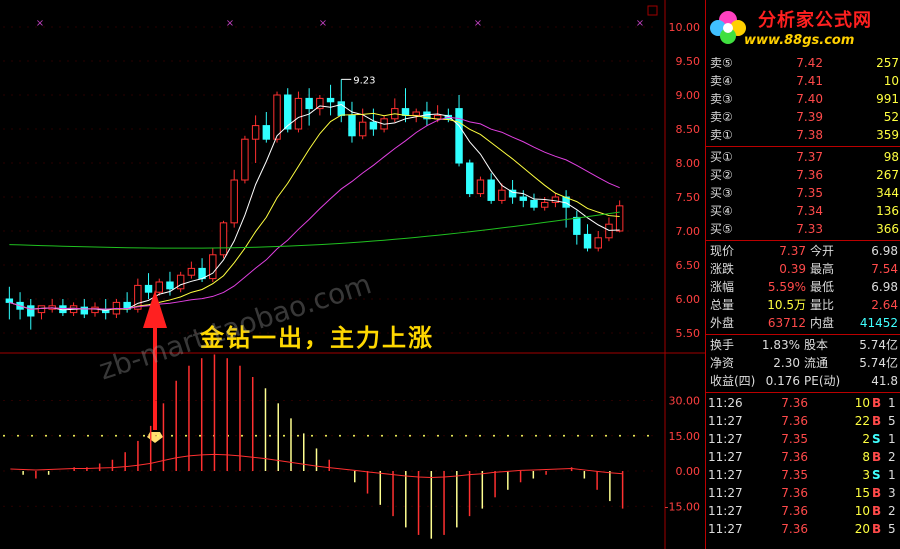 The image size is (900, 549). I want to click on sell-price: 7.41, so click(809, 81).